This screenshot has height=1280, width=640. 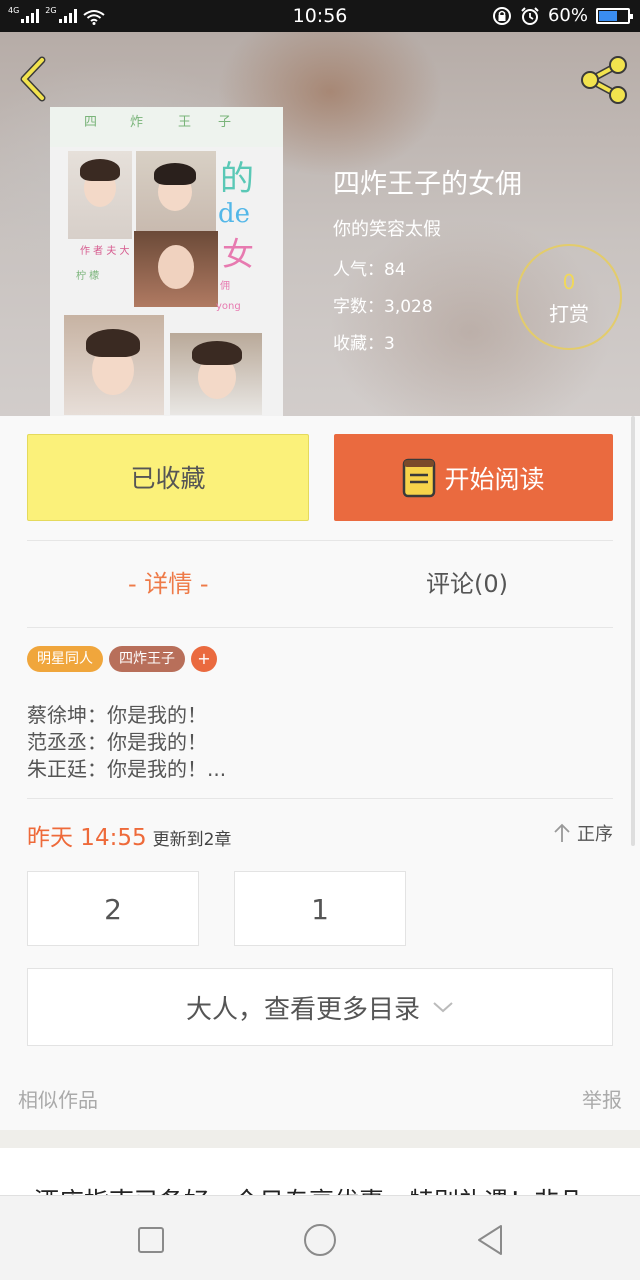 What do you see at coordinates (595, 834) in the screenshot?
I see `sort-order-label: 正序` at bounding box center [595, 834].